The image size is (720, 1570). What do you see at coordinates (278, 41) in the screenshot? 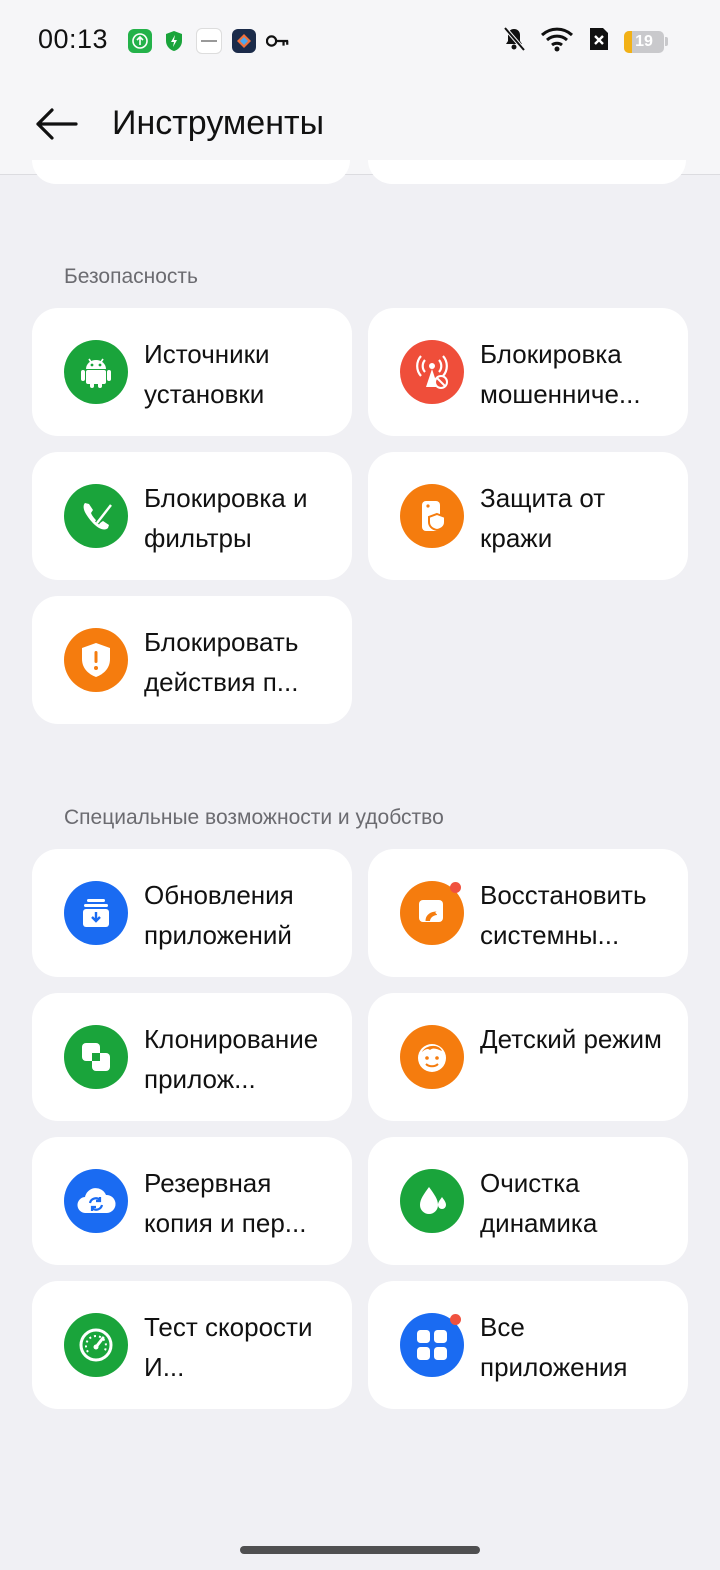
I see `key-icon` at bounding box center [278, 41].